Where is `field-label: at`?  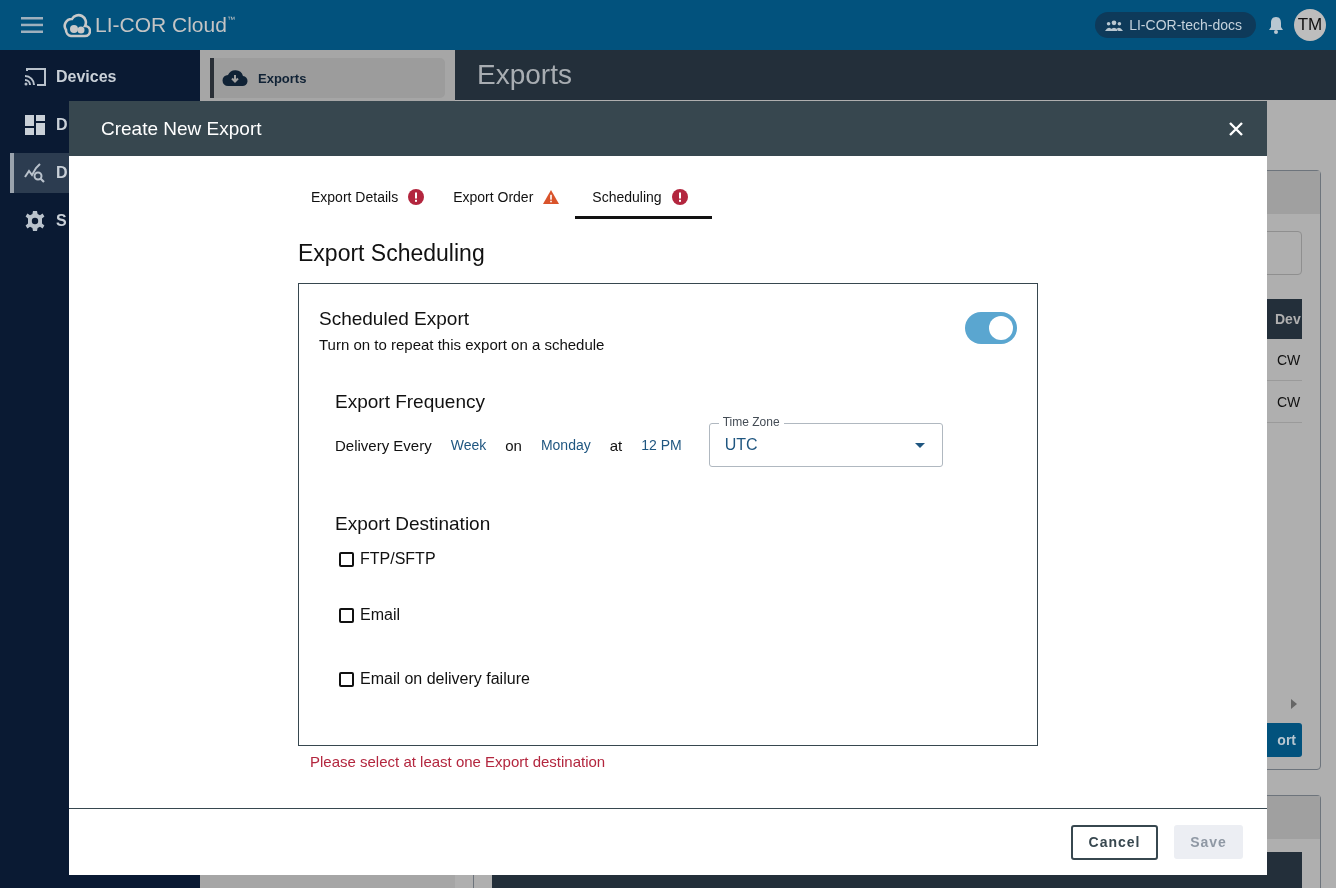 field-label: at is located at coordinates (616, 445).